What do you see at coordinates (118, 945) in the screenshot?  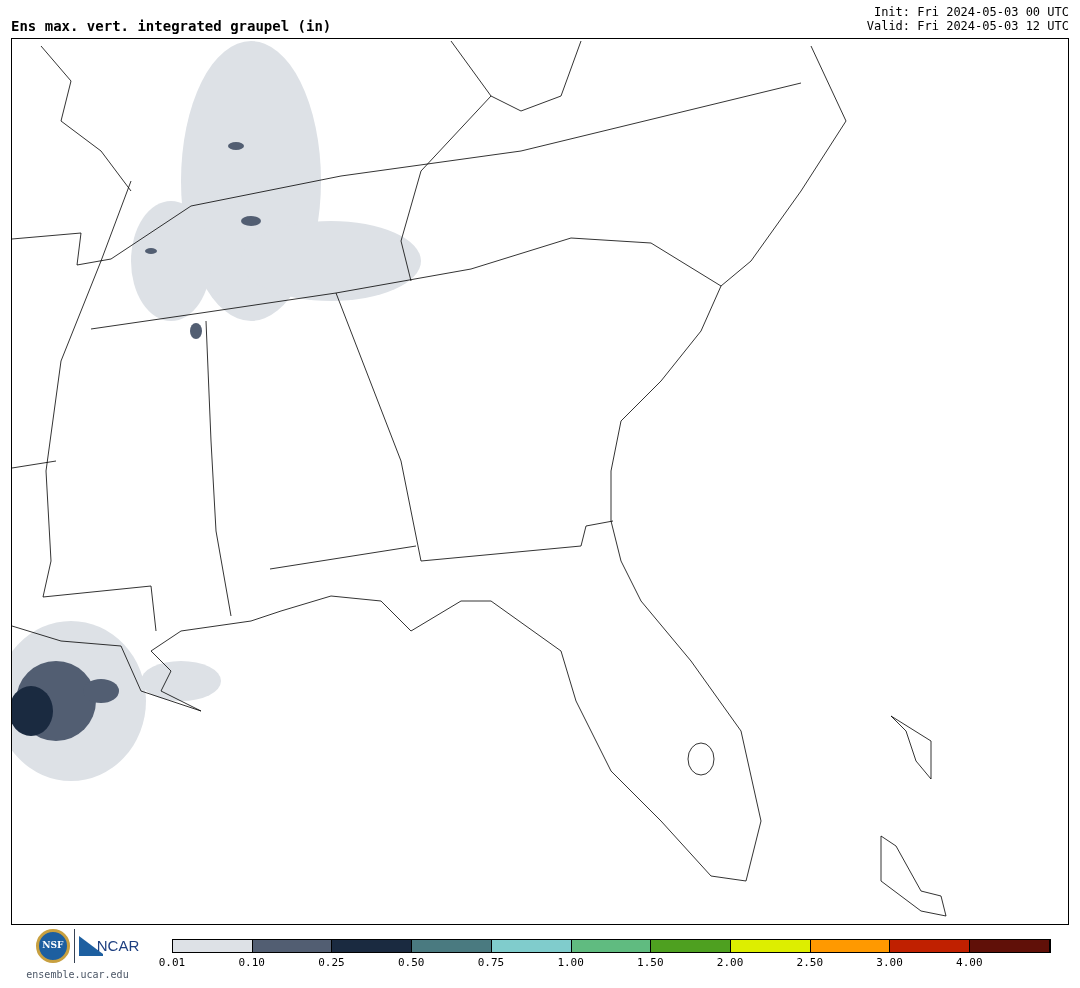 I see `ncar-logo: NCAR` at bounding box center [118, 945].